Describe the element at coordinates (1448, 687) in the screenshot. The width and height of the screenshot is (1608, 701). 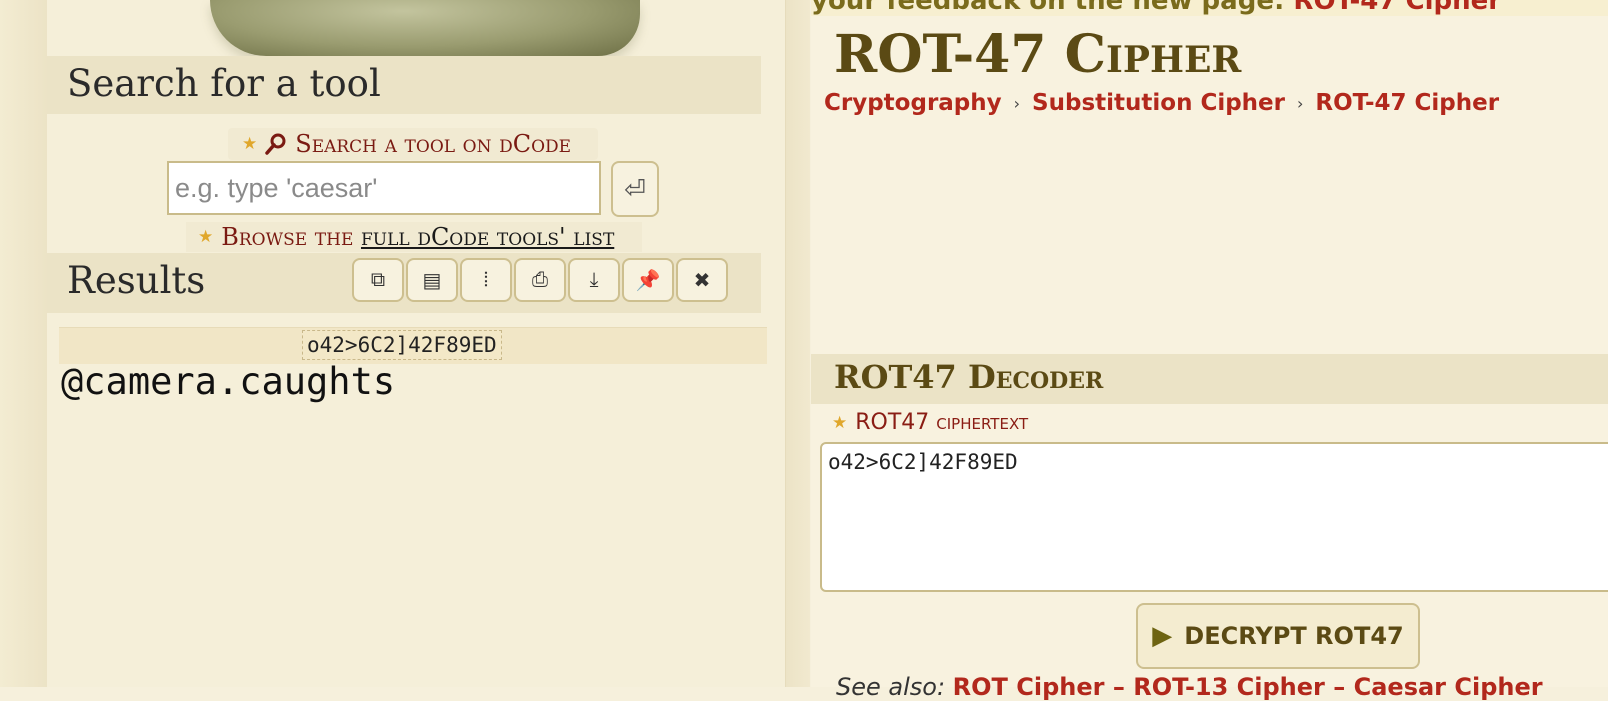
I see `see-also-caesar: Caesar Cipher` at that location.